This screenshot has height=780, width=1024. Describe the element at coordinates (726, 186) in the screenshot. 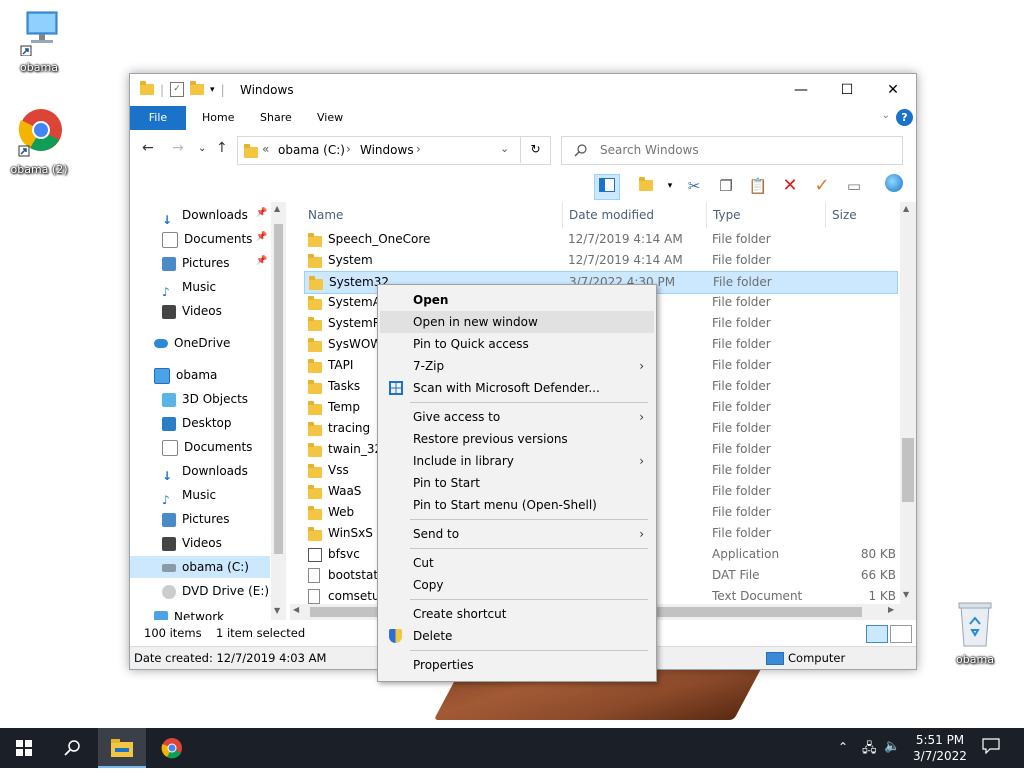

I see `copy-icon: ❐` at that location.